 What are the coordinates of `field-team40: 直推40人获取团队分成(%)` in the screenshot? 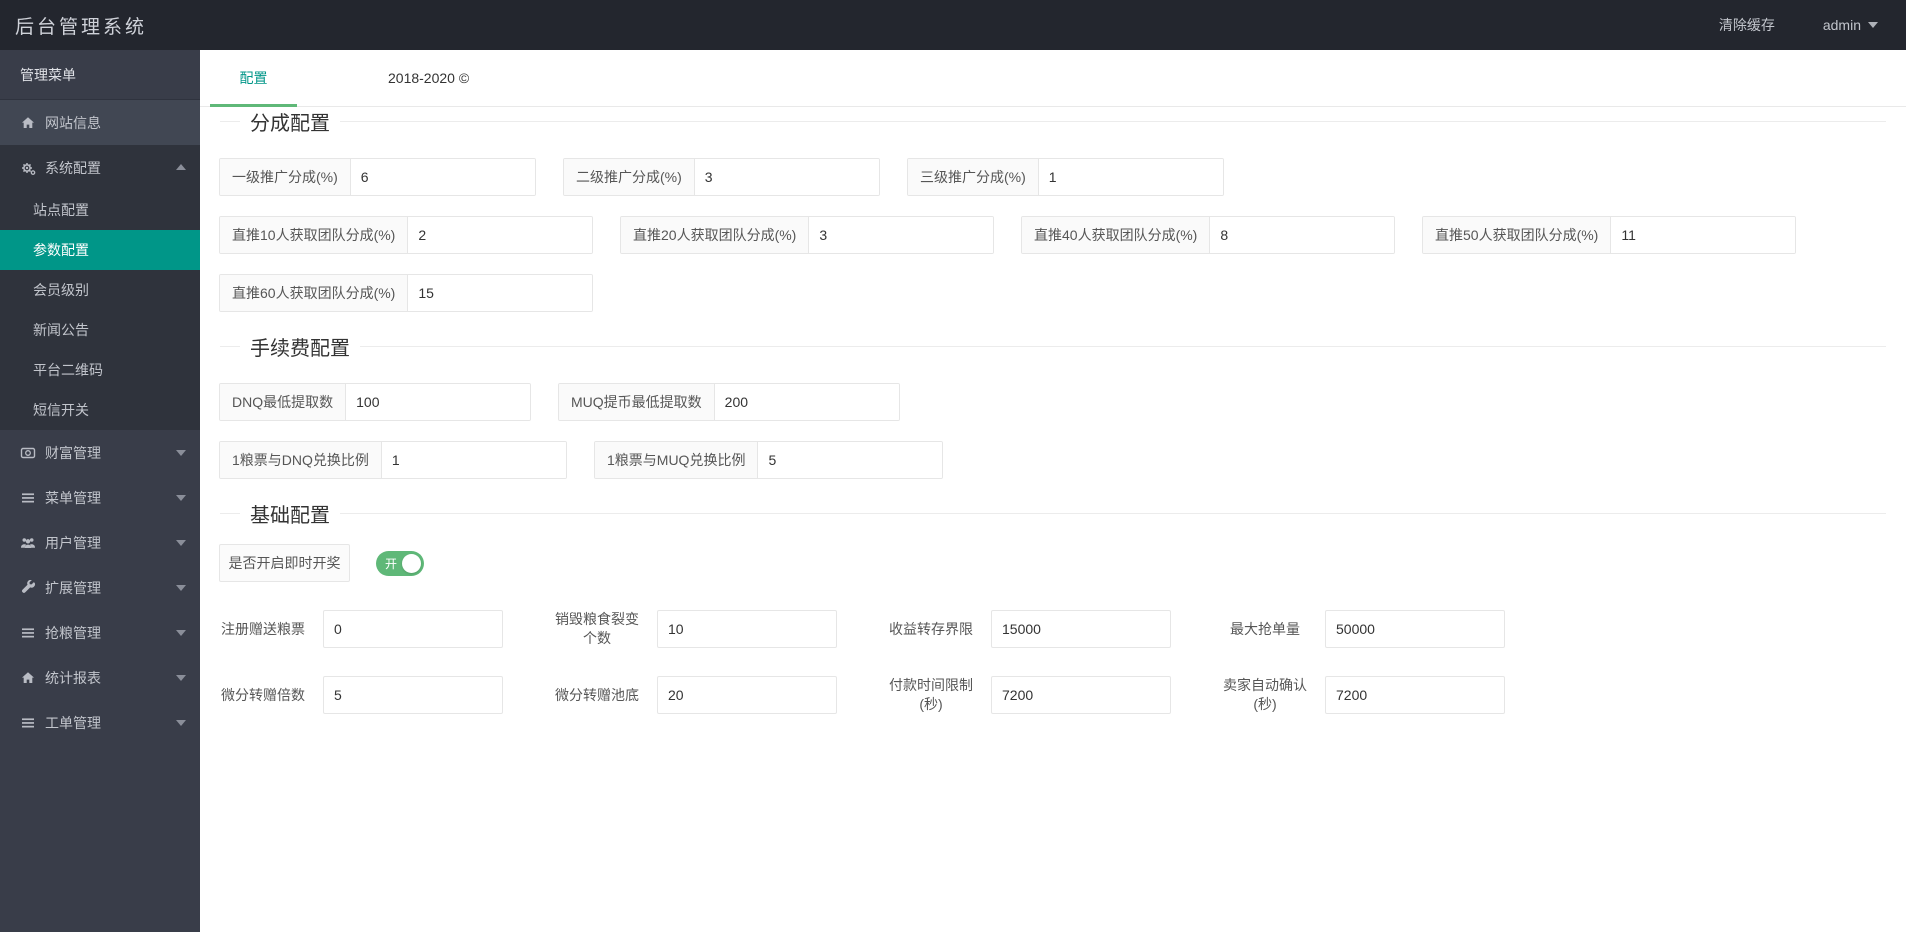 It's located at (1208, 235).